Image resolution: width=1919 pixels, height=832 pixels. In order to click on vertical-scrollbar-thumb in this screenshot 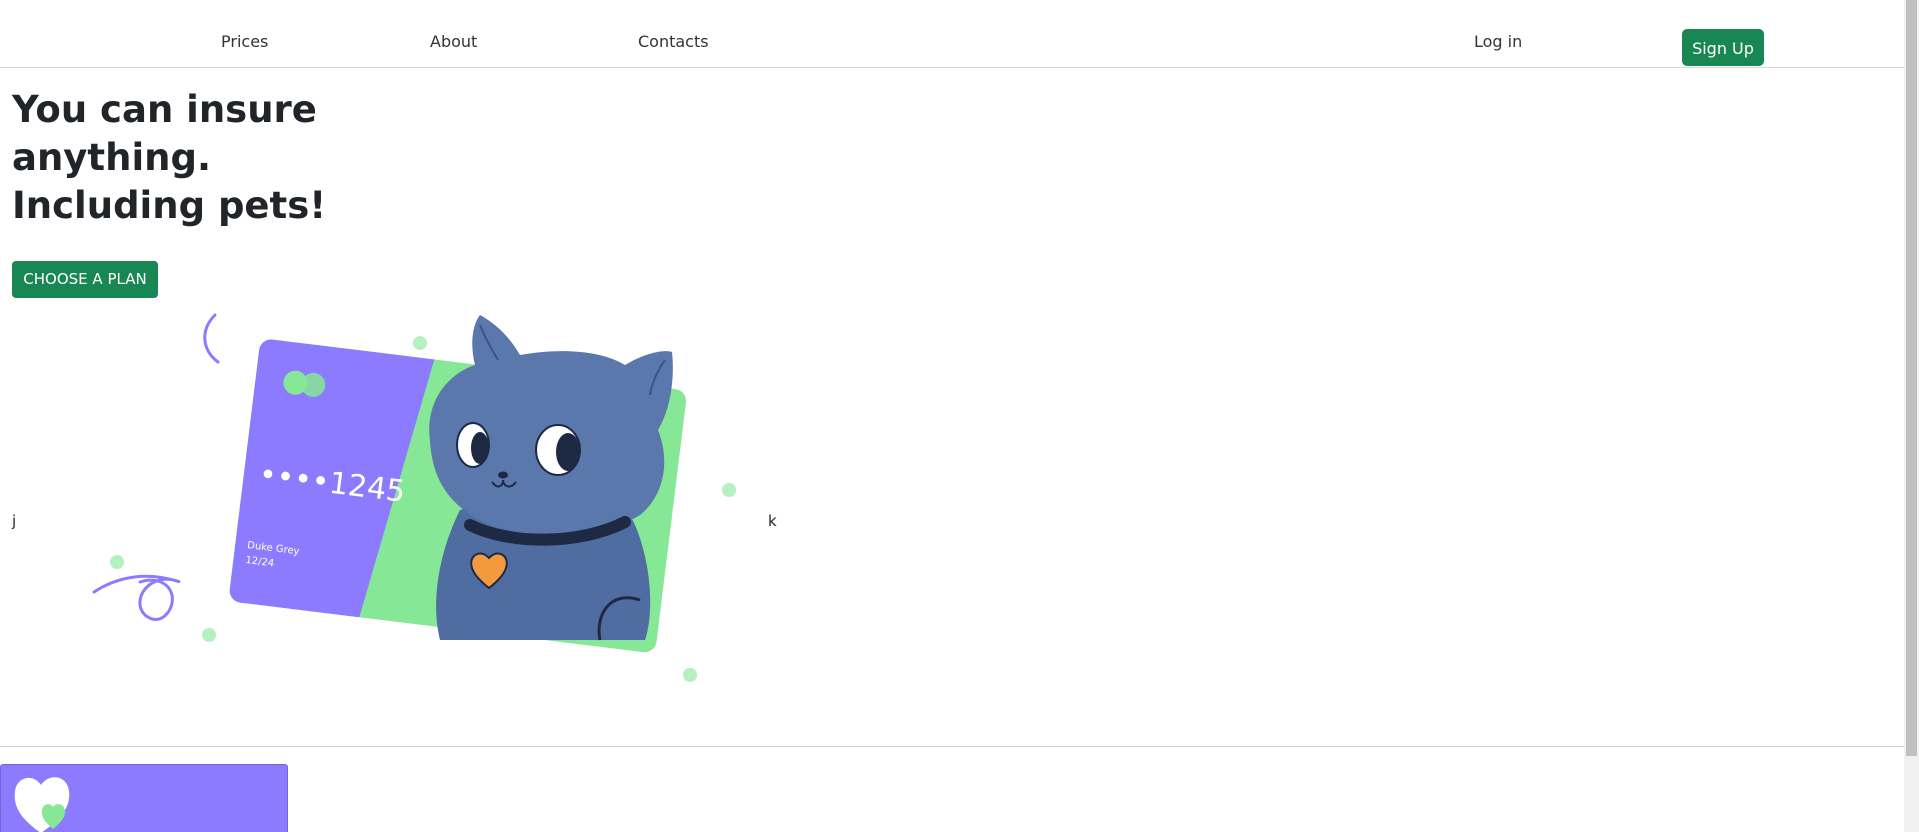, I will do `click(1911, 378)`.